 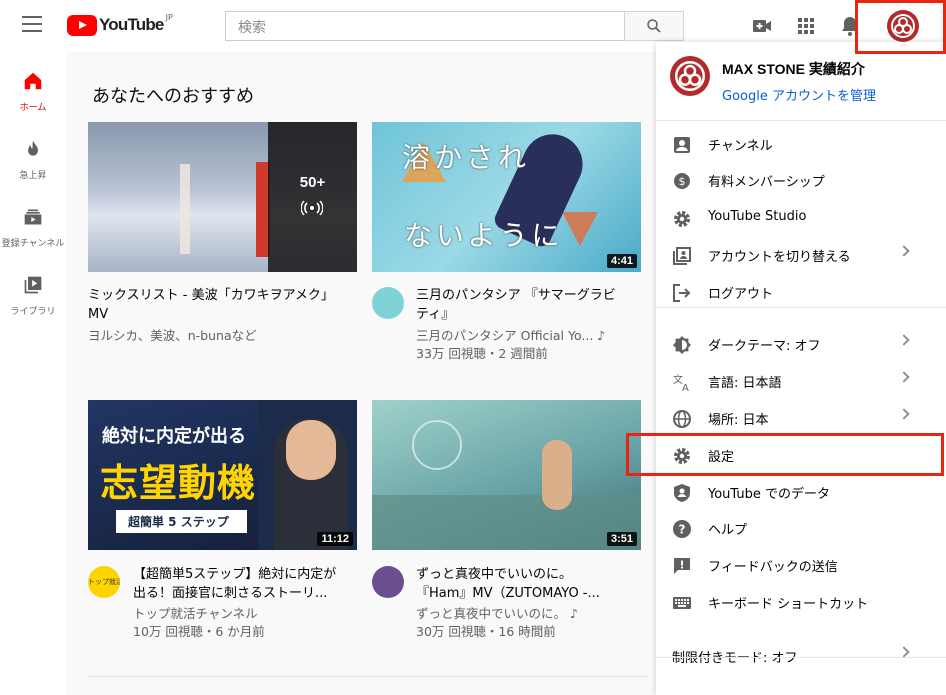 I want to click on video-title-line: ティ』, so click(x=435, y=314).